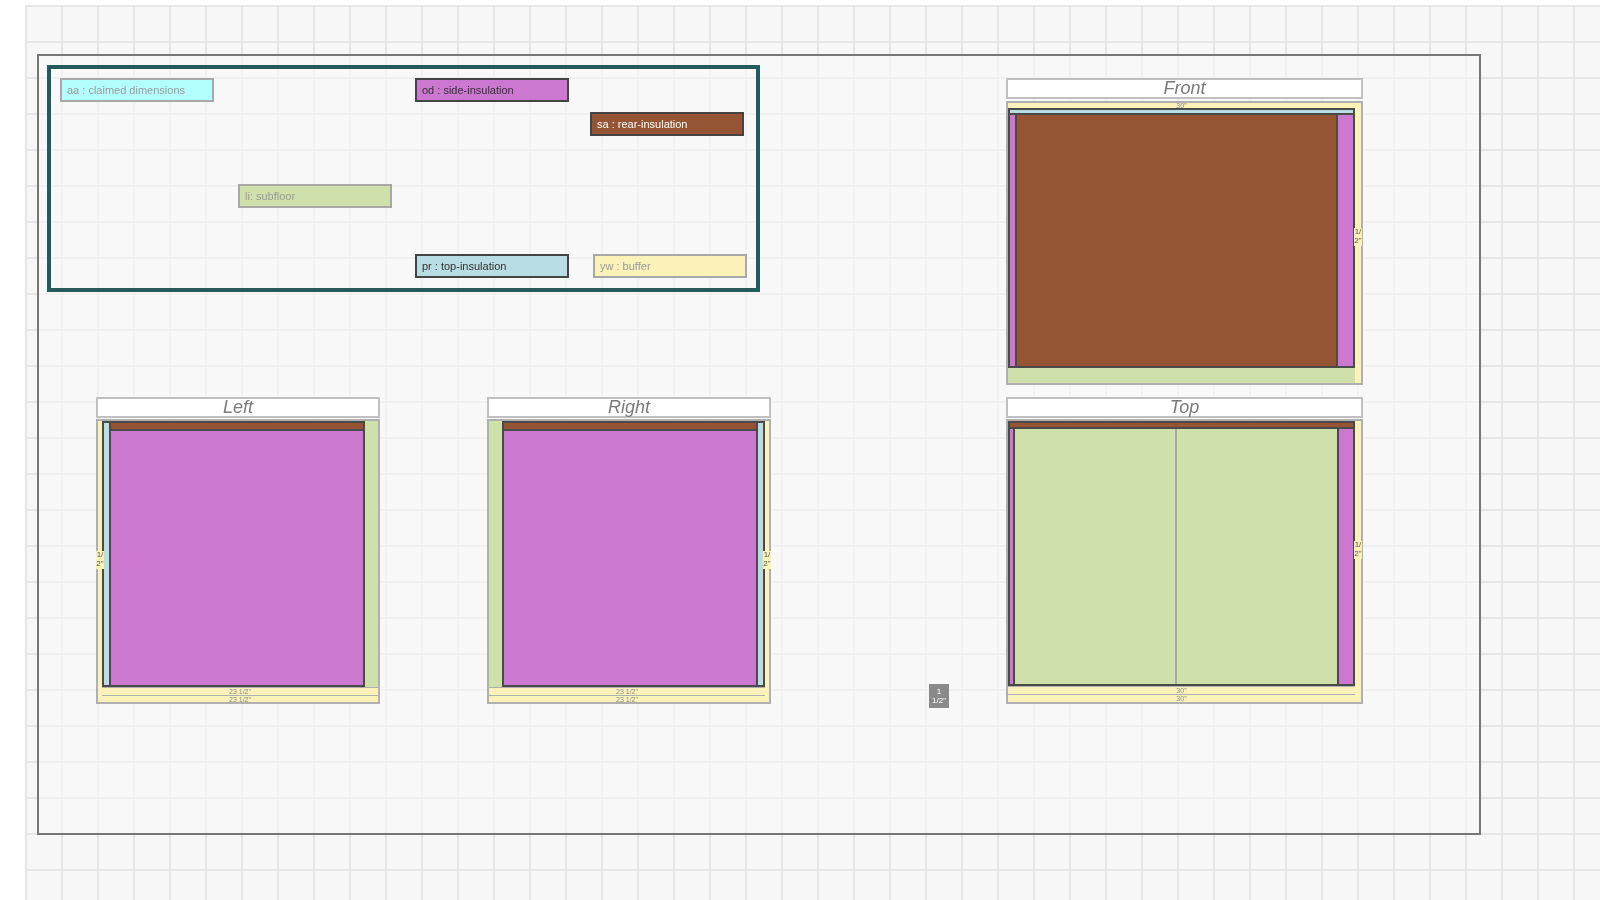 The height and width of the screenshot is (900, 1600). Describe the element at coordinates (1184, 407) in the screenshot. I see `view-title: Top` at that location.